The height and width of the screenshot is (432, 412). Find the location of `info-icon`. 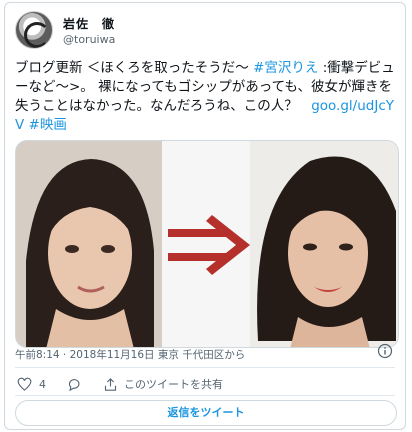

info-icon is located at coordinates (385, 351).